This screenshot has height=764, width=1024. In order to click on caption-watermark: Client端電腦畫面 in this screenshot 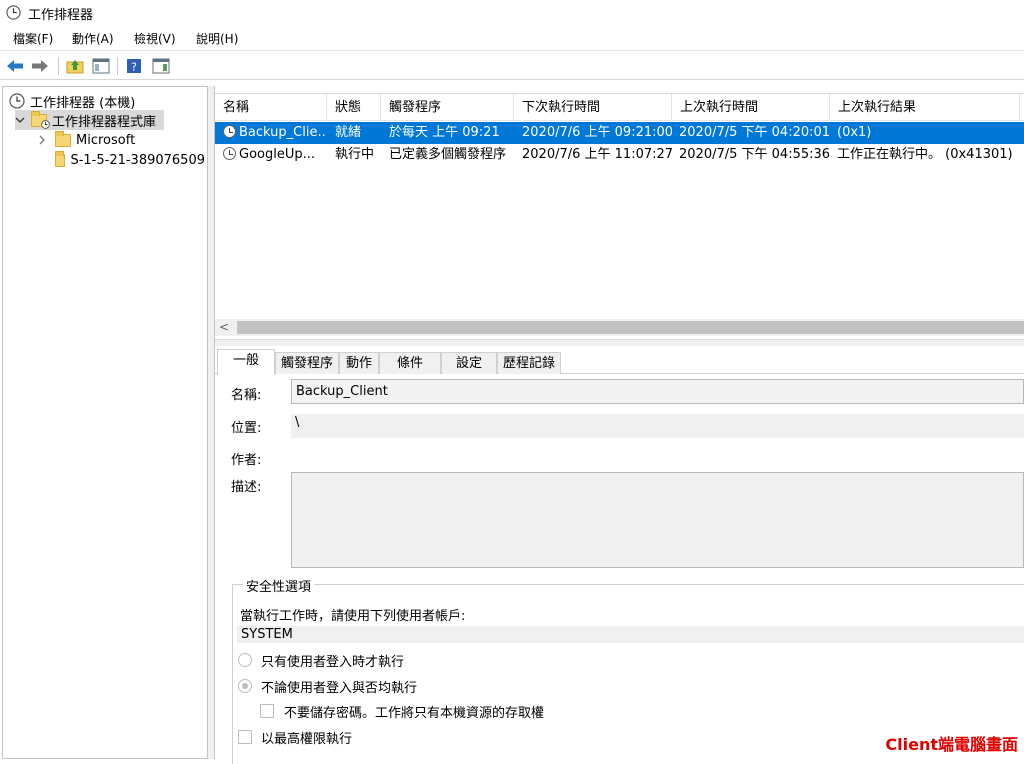, I will do `click(951, 744)`.